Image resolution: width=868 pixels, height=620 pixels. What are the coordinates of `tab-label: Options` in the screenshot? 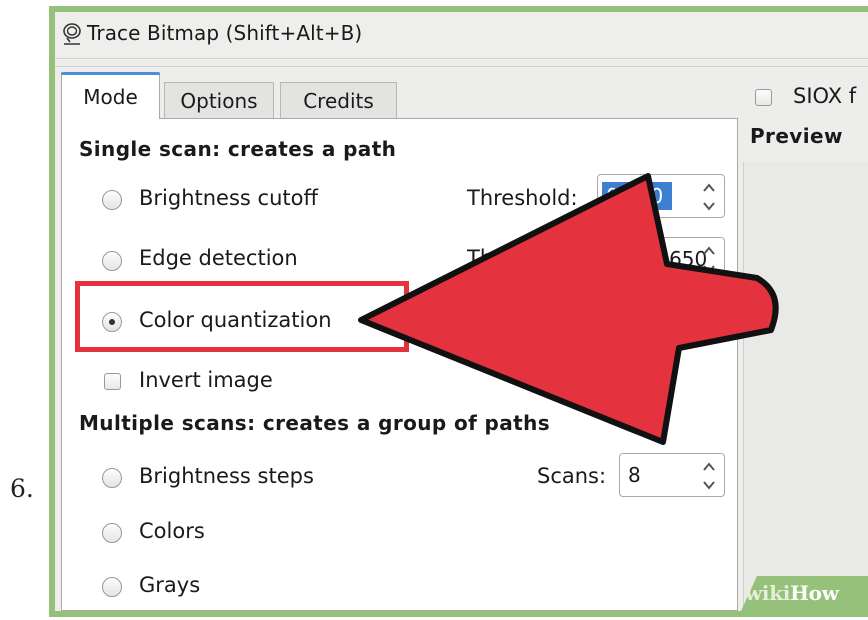 It's located at (219, 101).